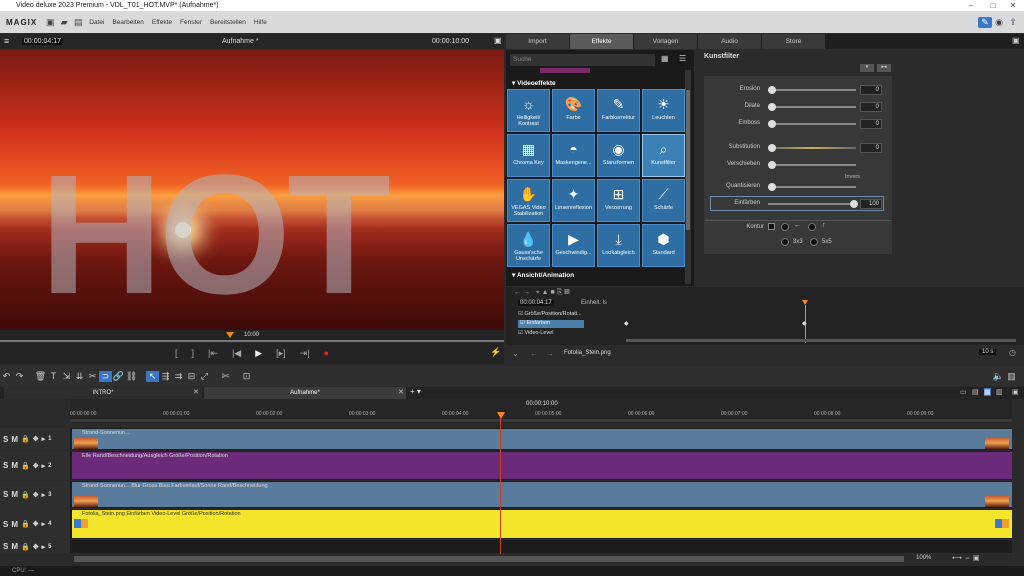 This screenshot has height=576, width=1024. Describe the element at coordinates (230, 335) in the screenshot. I see `playhead-marker` at that location.